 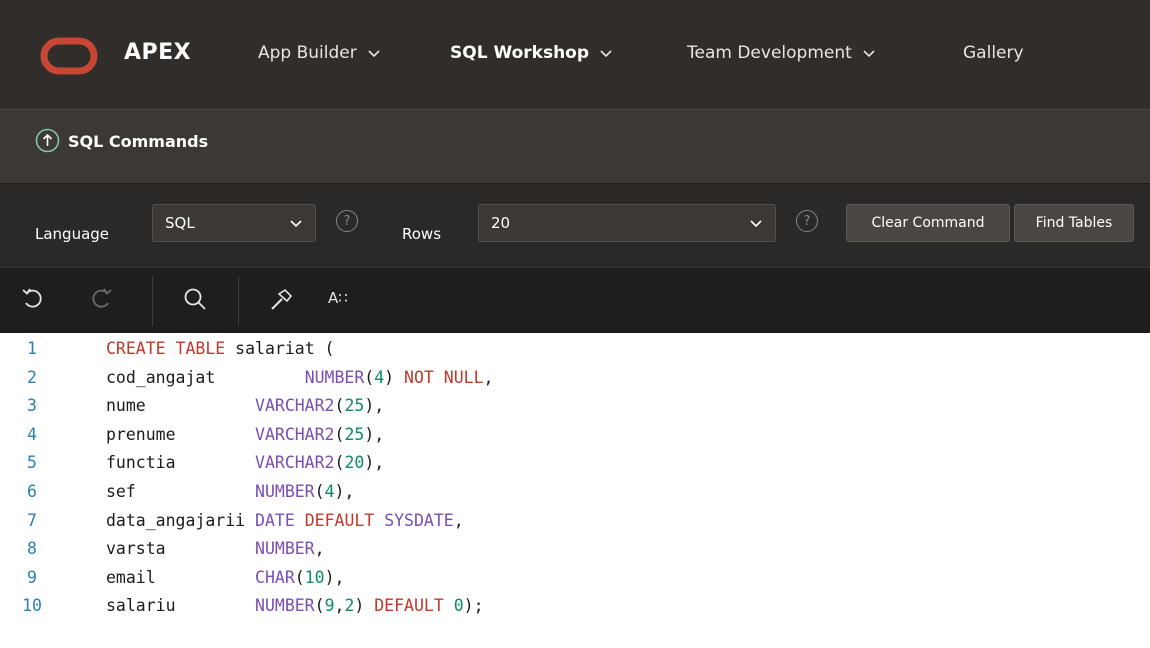 What do you see at coordinates (157, 52) in the screenshot?
I see `brand-title: APEX` at bounding box center [157, 52].